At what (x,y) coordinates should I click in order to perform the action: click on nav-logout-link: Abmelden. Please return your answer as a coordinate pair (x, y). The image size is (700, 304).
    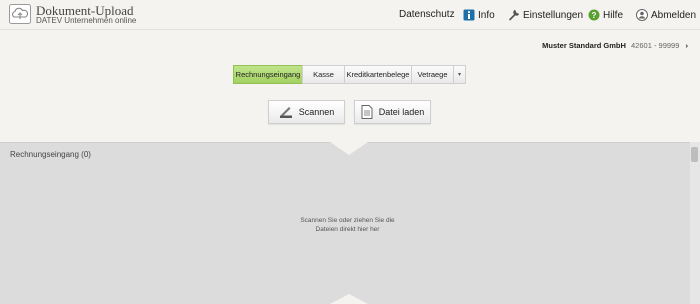
    Looking at the image, I should click on (666, 15).